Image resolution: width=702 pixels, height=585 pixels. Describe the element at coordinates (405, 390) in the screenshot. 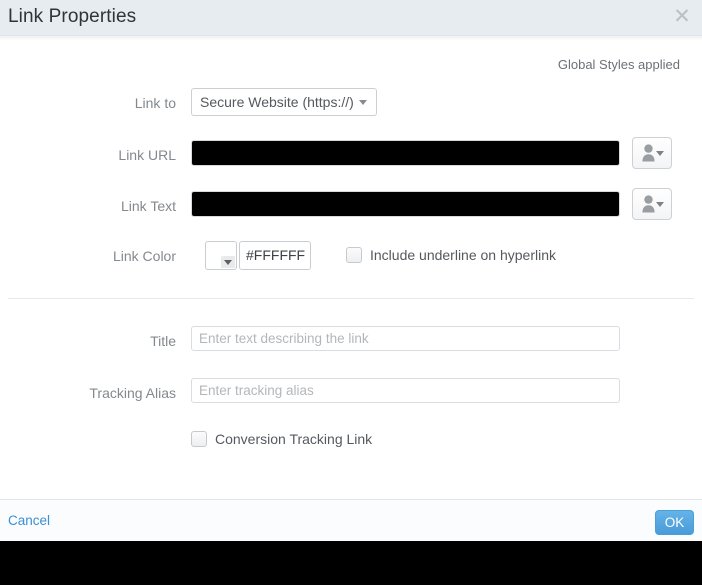

I see `tracking-alias-input` at that location.